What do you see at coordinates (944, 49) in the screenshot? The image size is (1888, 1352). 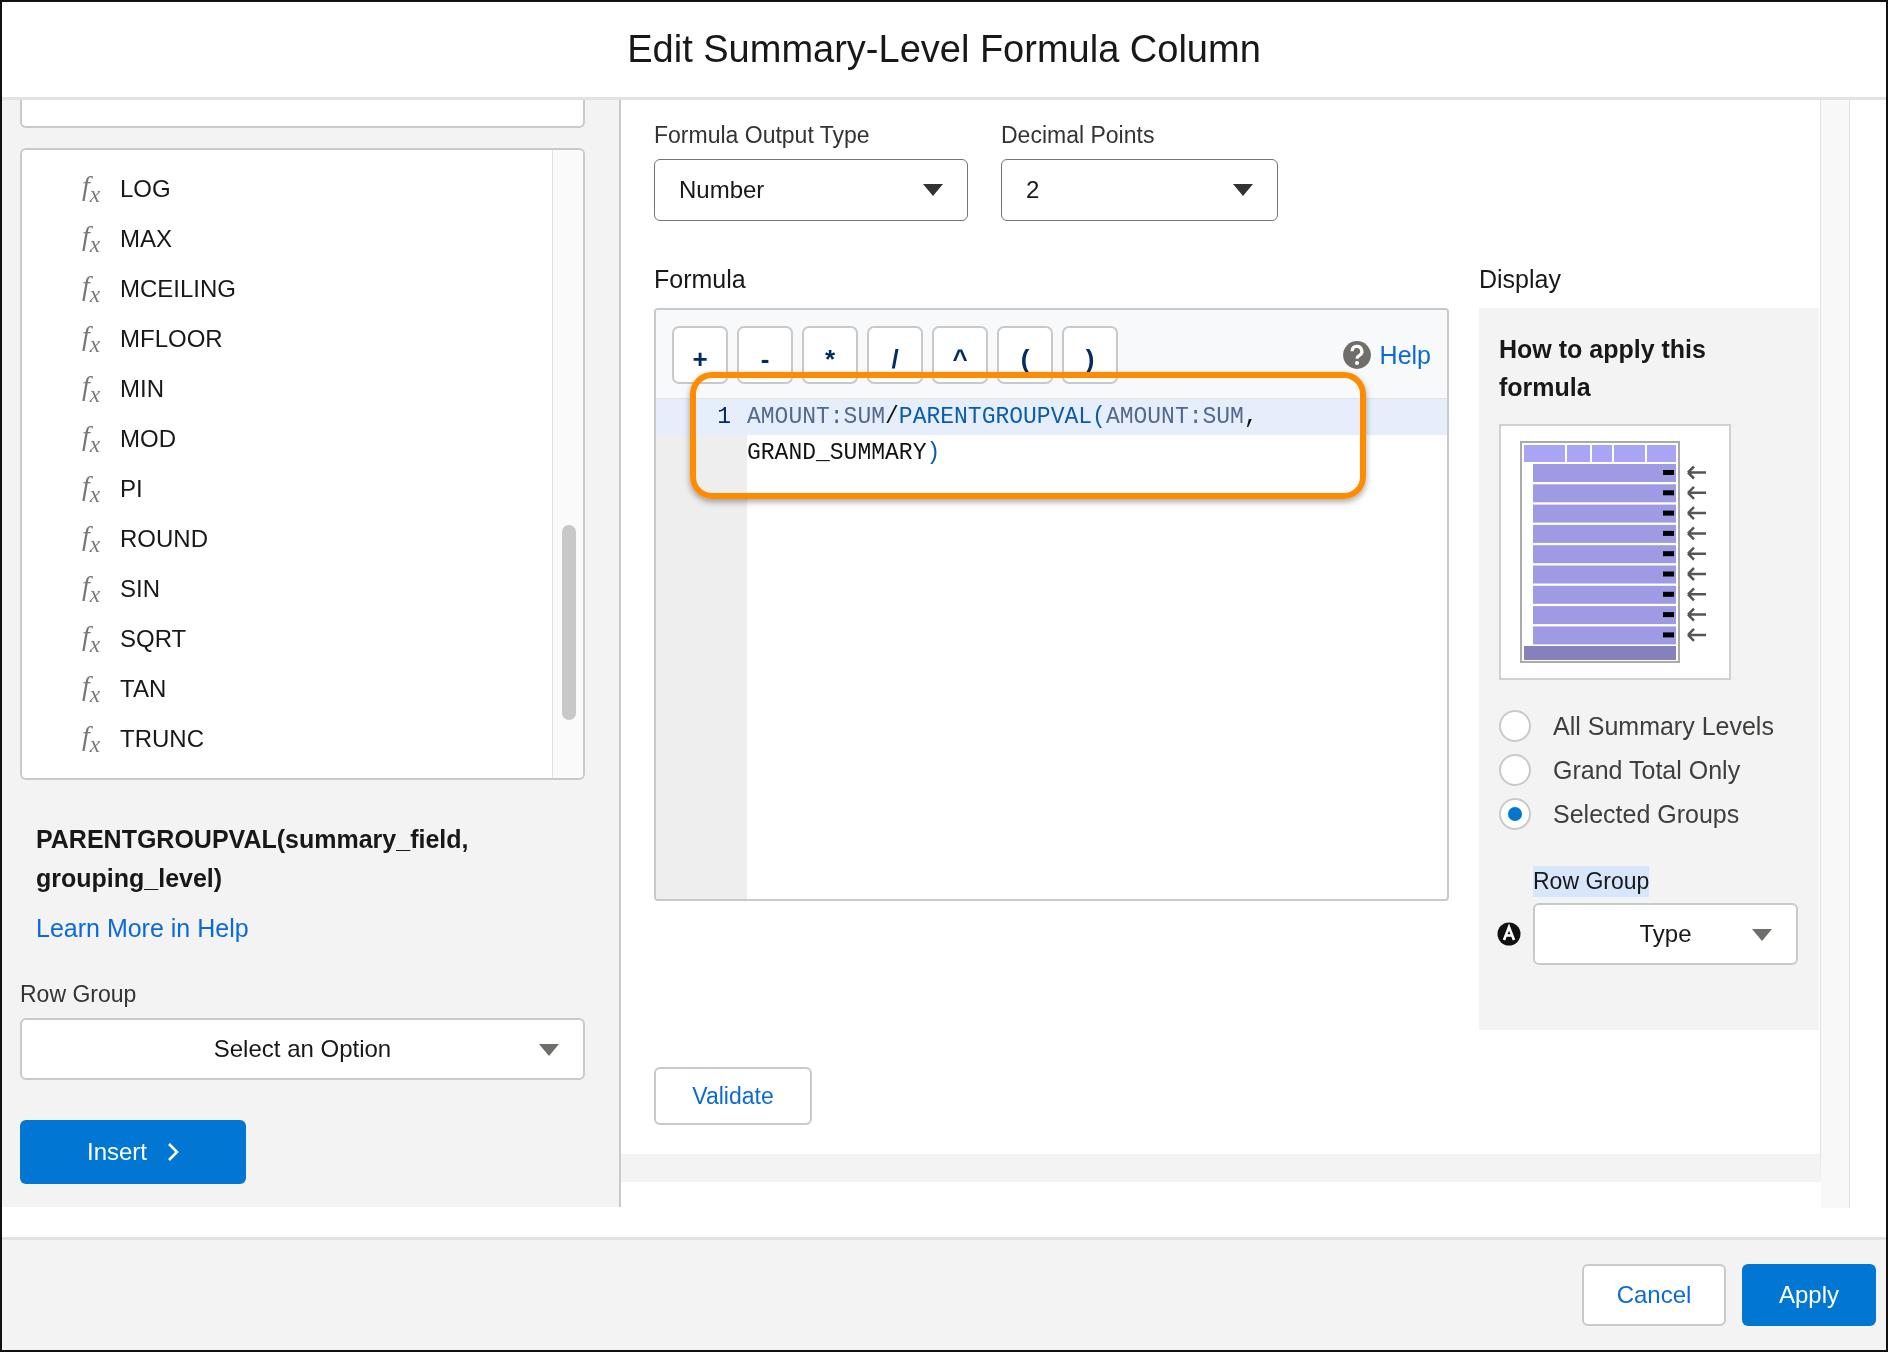 I see `dialog-title: Edit Summary-Level Formula Column` at bounding box center [944, 49].